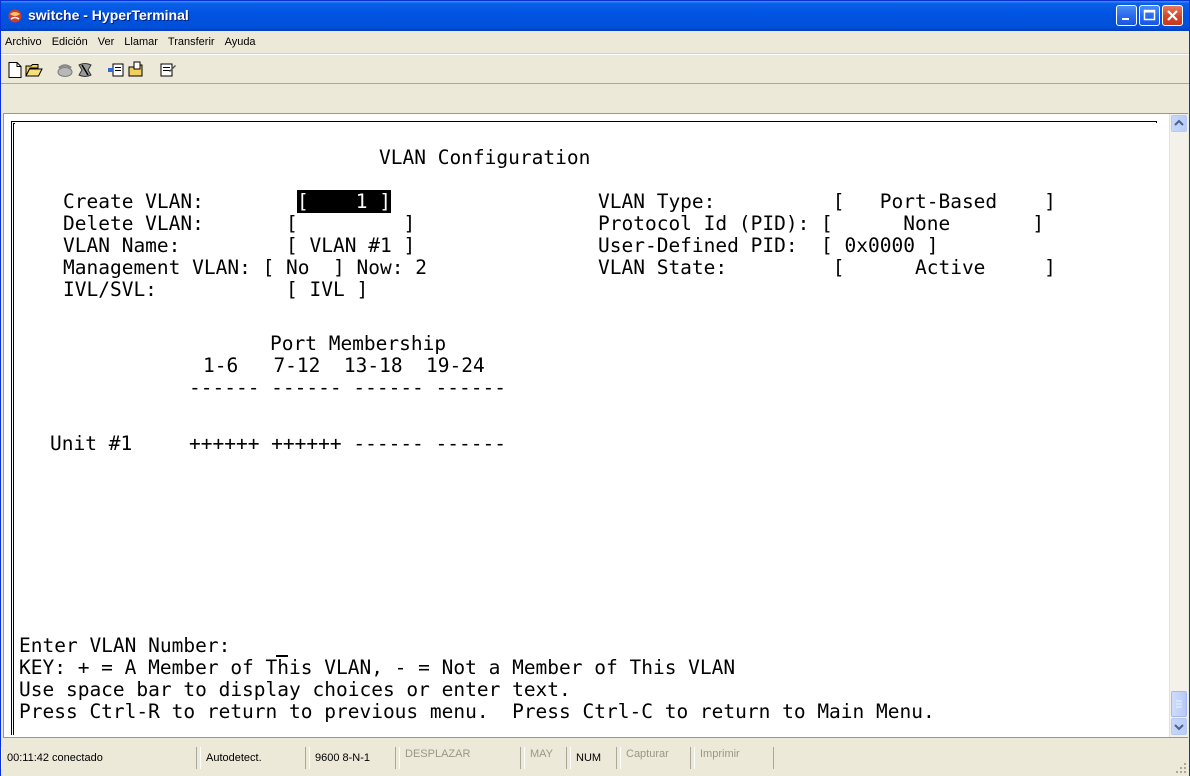  Describe the element at coordinates (137, 70) in the screenshot. I see `receive-icon` at that location.